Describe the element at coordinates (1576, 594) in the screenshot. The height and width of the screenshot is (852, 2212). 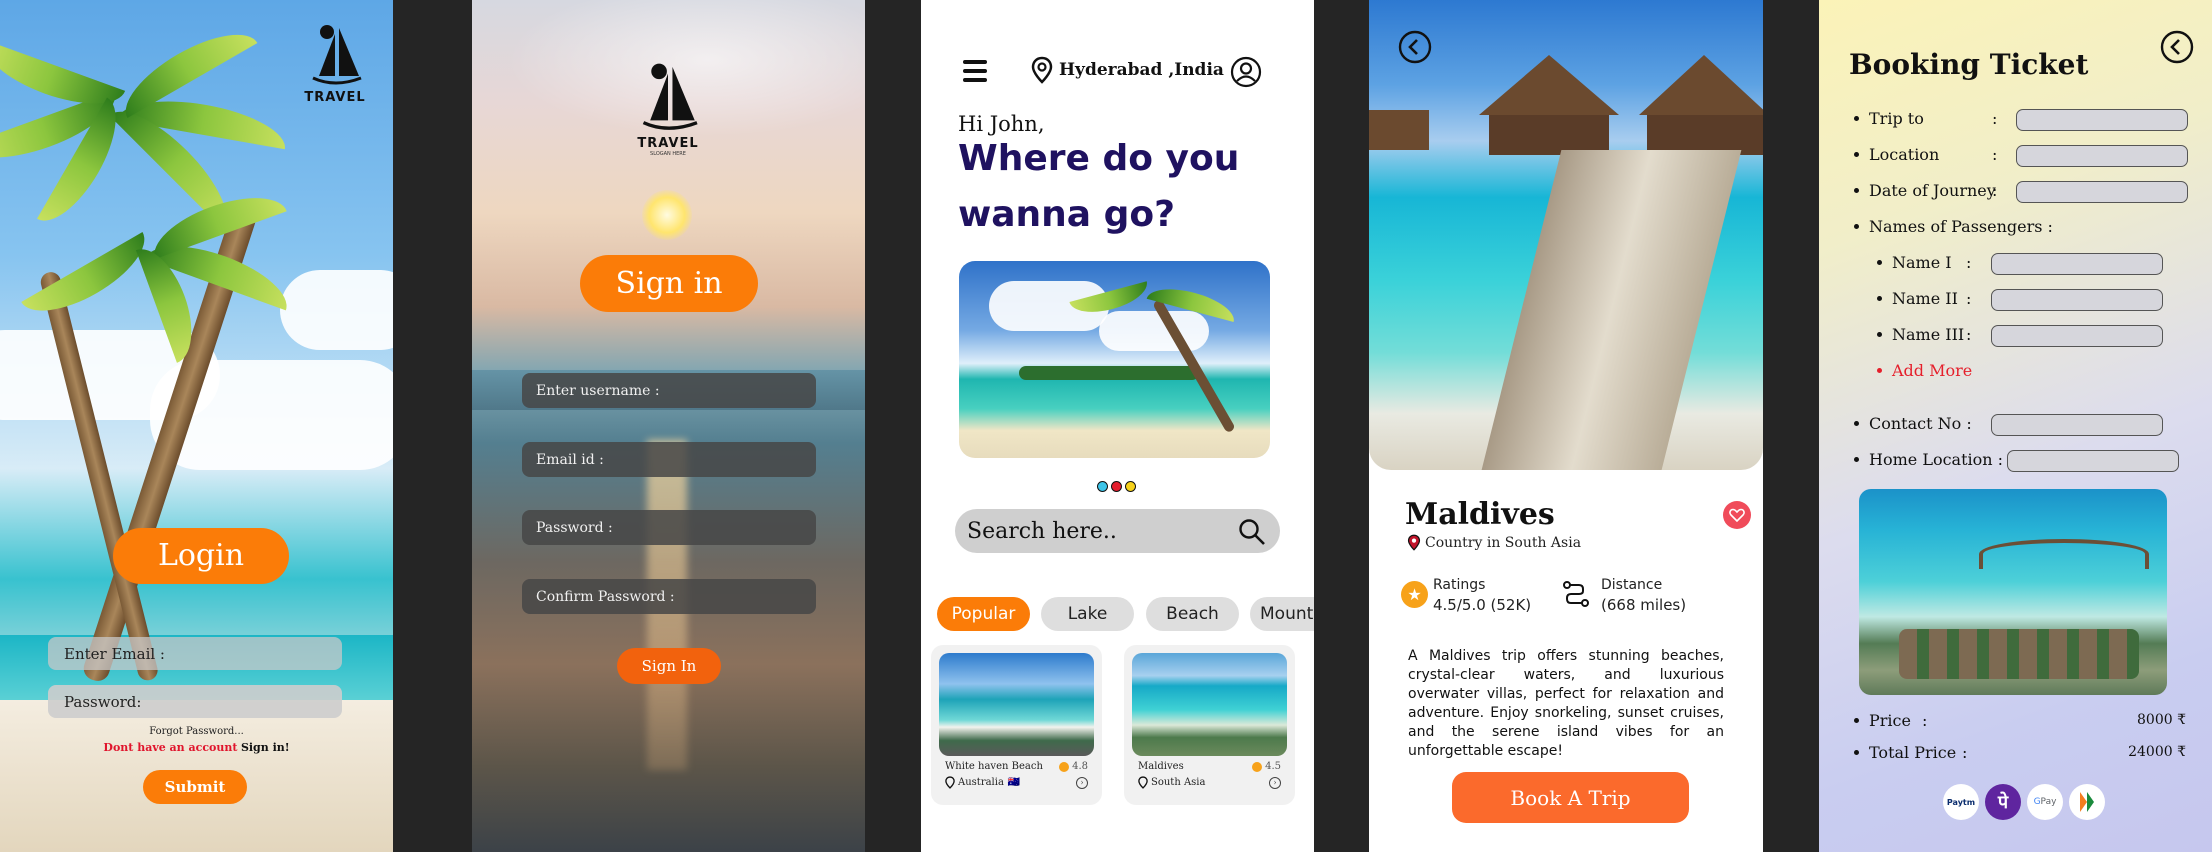
I see `route-icon` at that location.